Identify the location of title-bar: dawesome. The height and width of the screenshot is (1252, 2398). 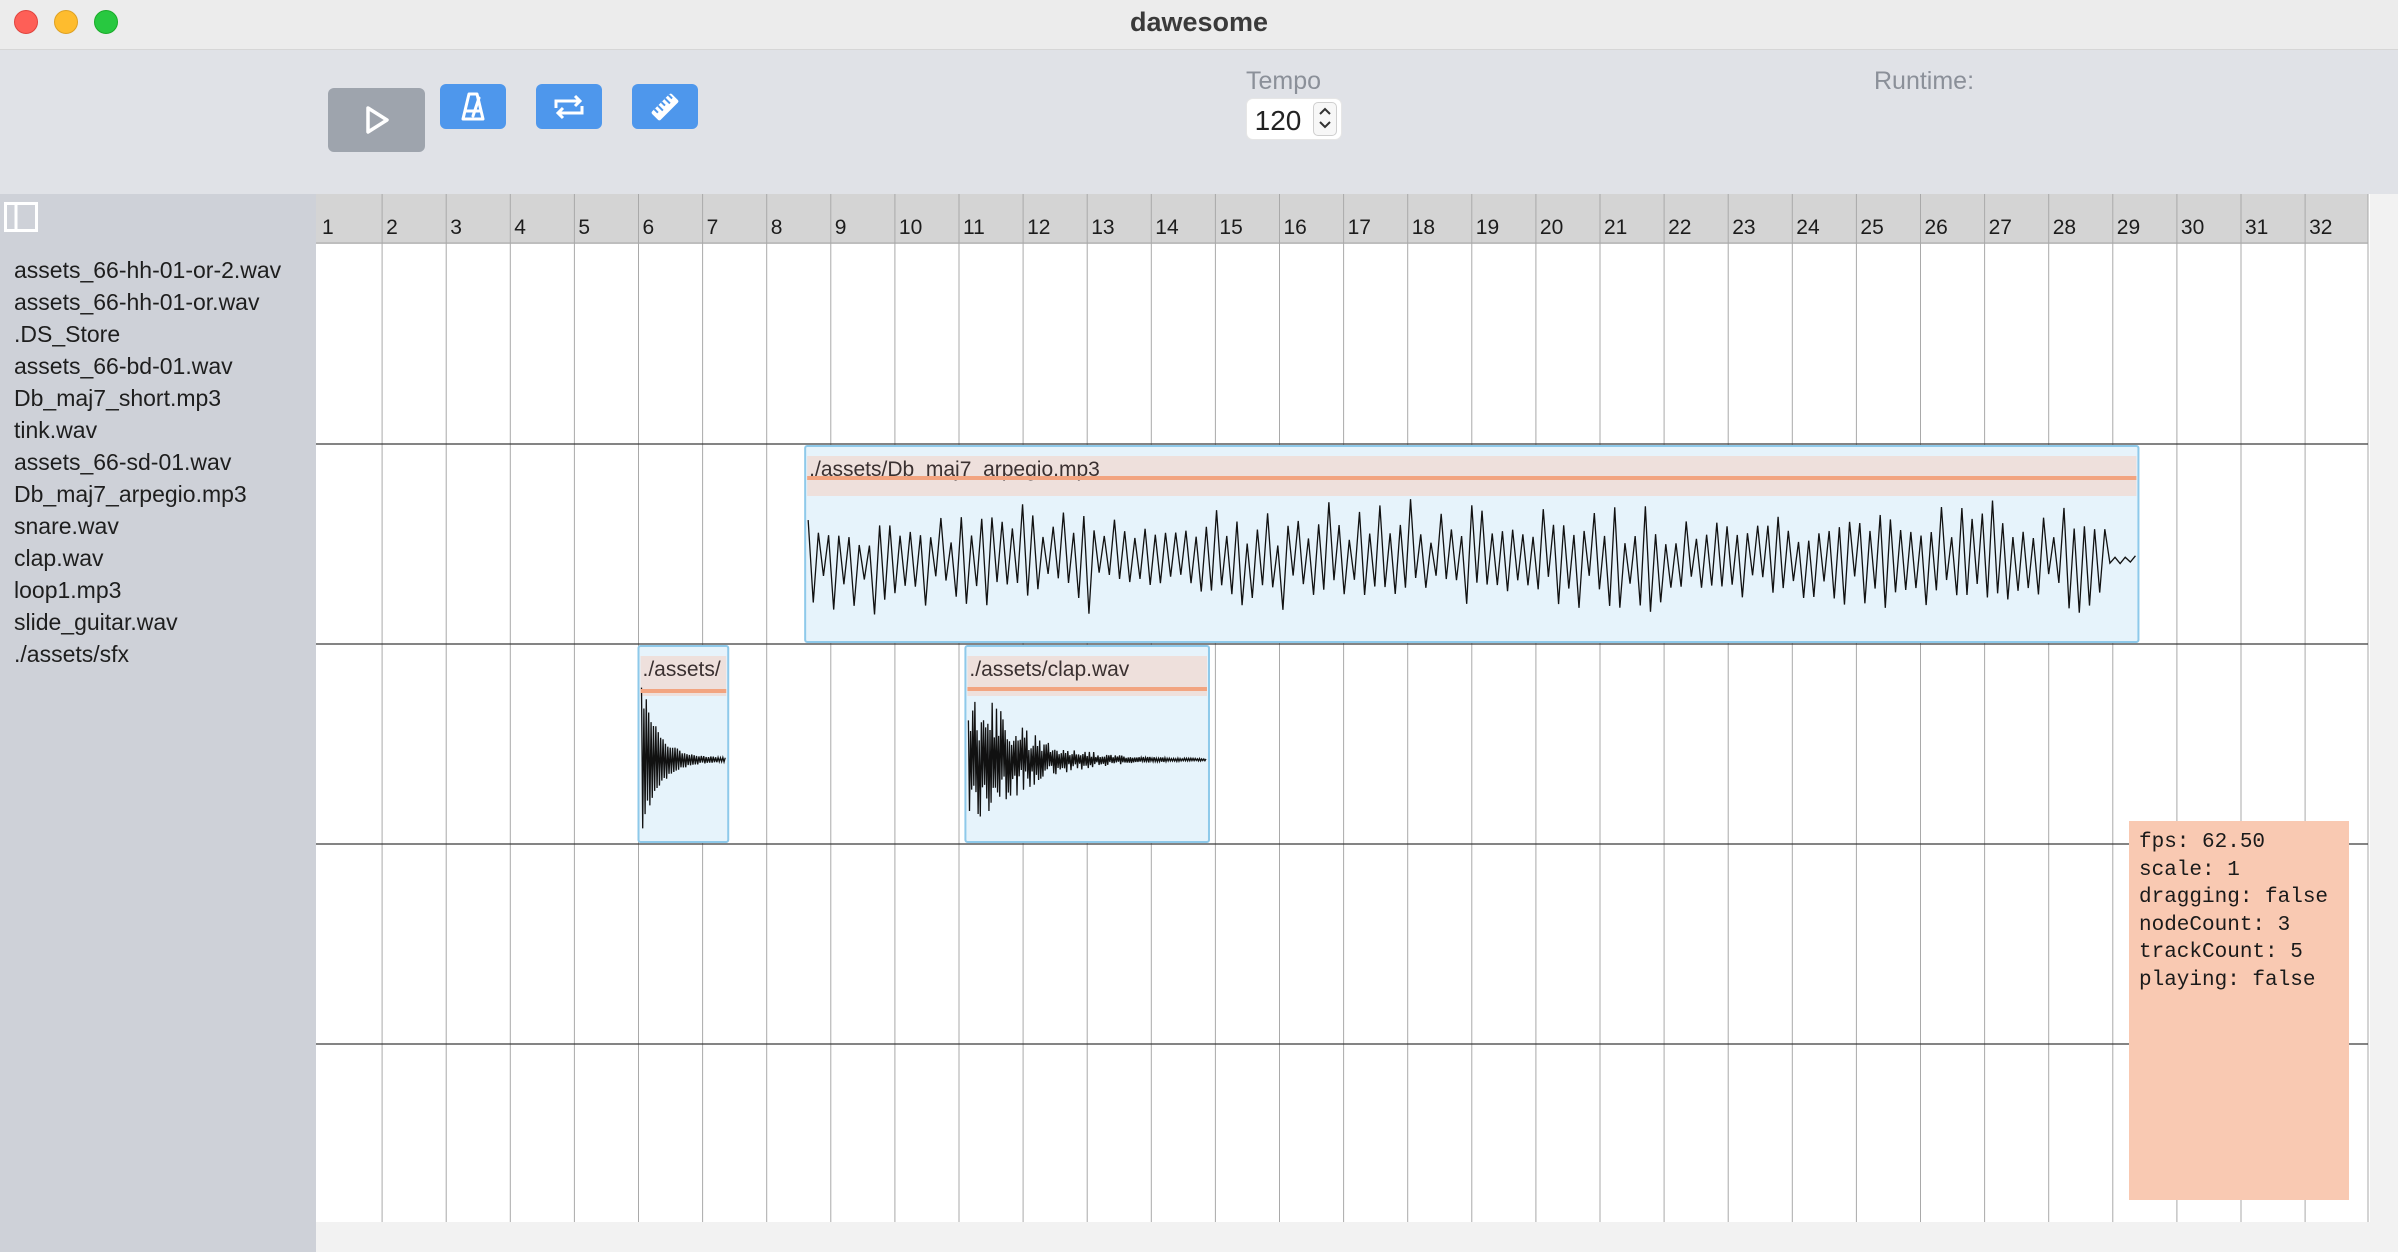
(1199, 25).